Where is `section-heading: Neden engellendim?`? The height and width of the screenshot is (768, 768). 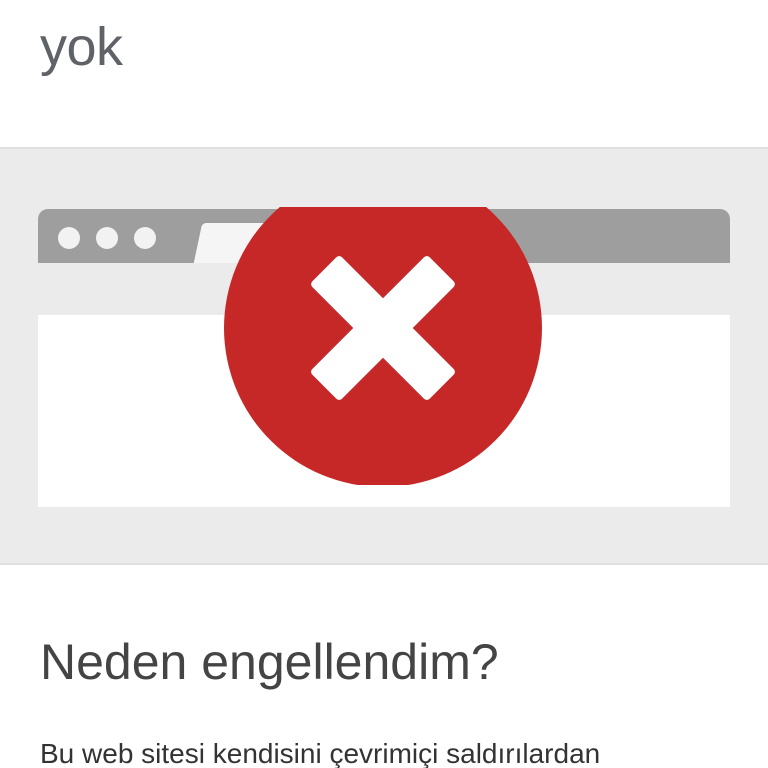
section-heading: Neden engellendim? is located at coordinates (269, 662).